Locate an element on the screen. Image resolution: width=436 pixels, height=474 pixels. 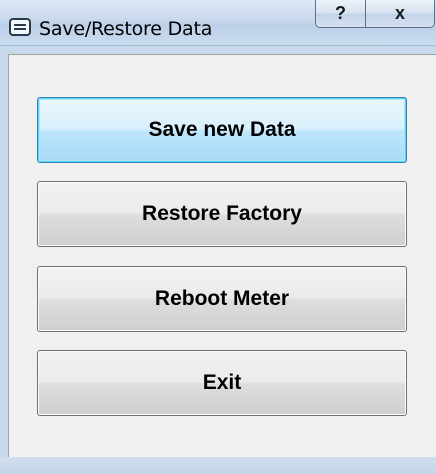
save-new-data-label: Save new Data is located at coordinates (222, 129).